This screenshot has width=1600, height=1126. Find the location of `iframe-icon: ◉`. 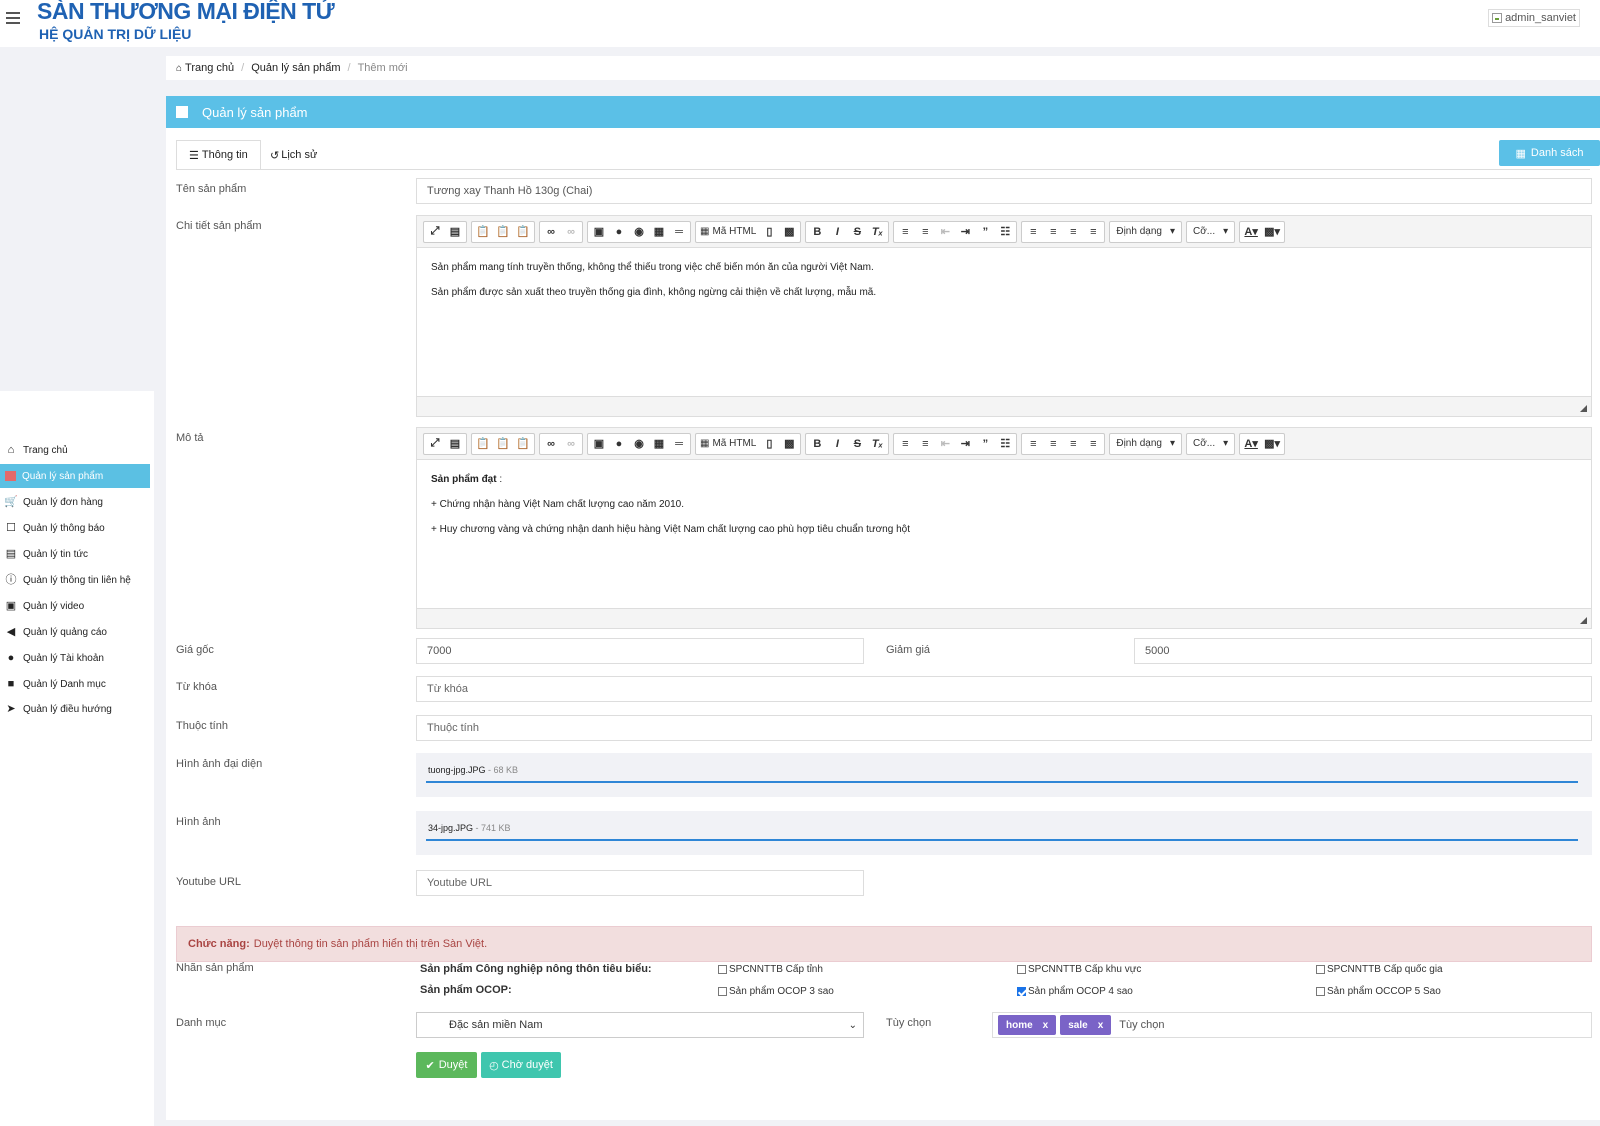

iframe-icon: ◉ is located at coordinates (639, 232).